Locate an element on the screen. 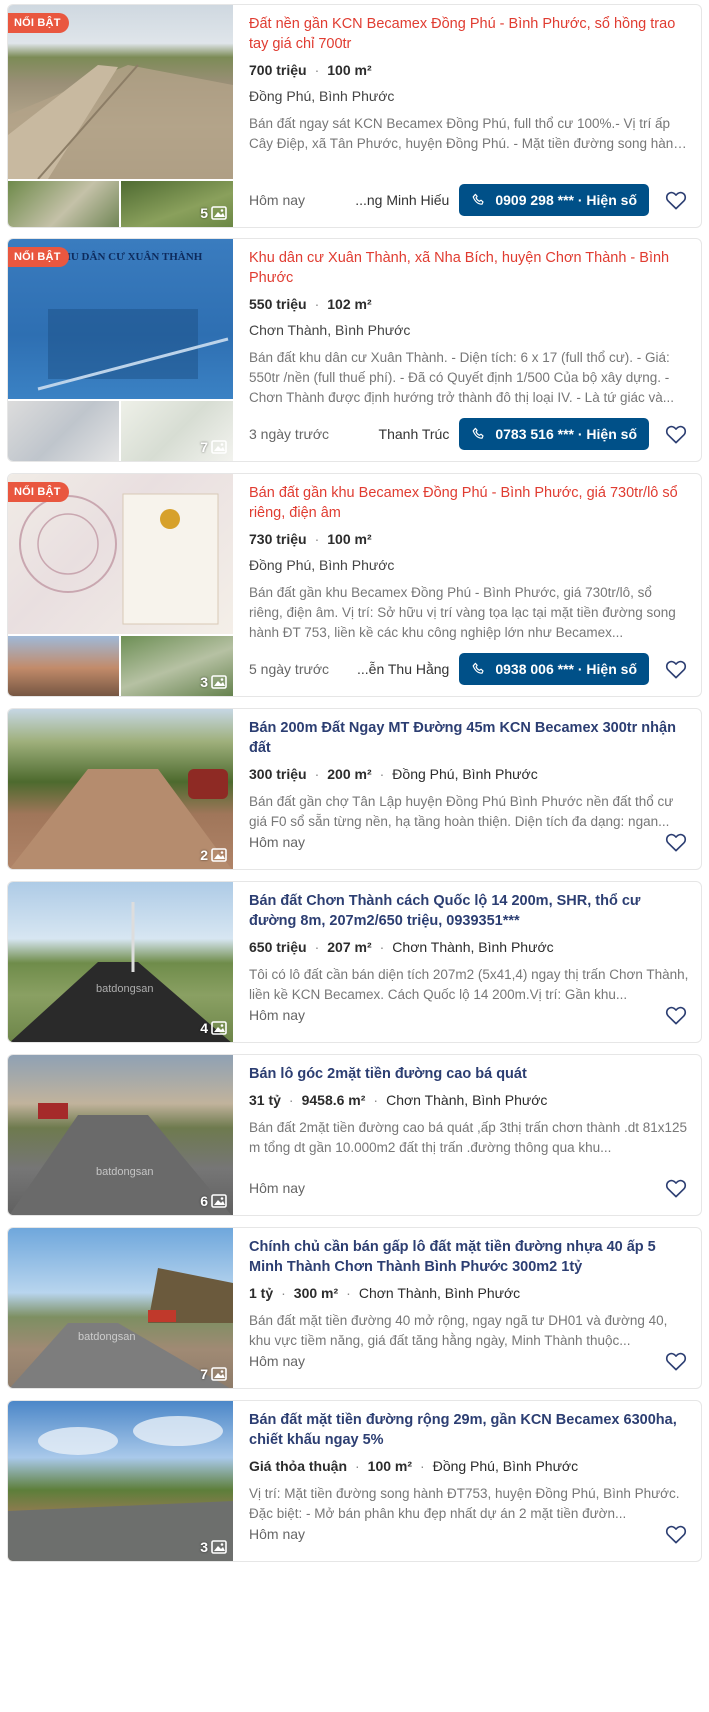  listing-media: batdongsan 6 is located at coordinates (120, 1135).